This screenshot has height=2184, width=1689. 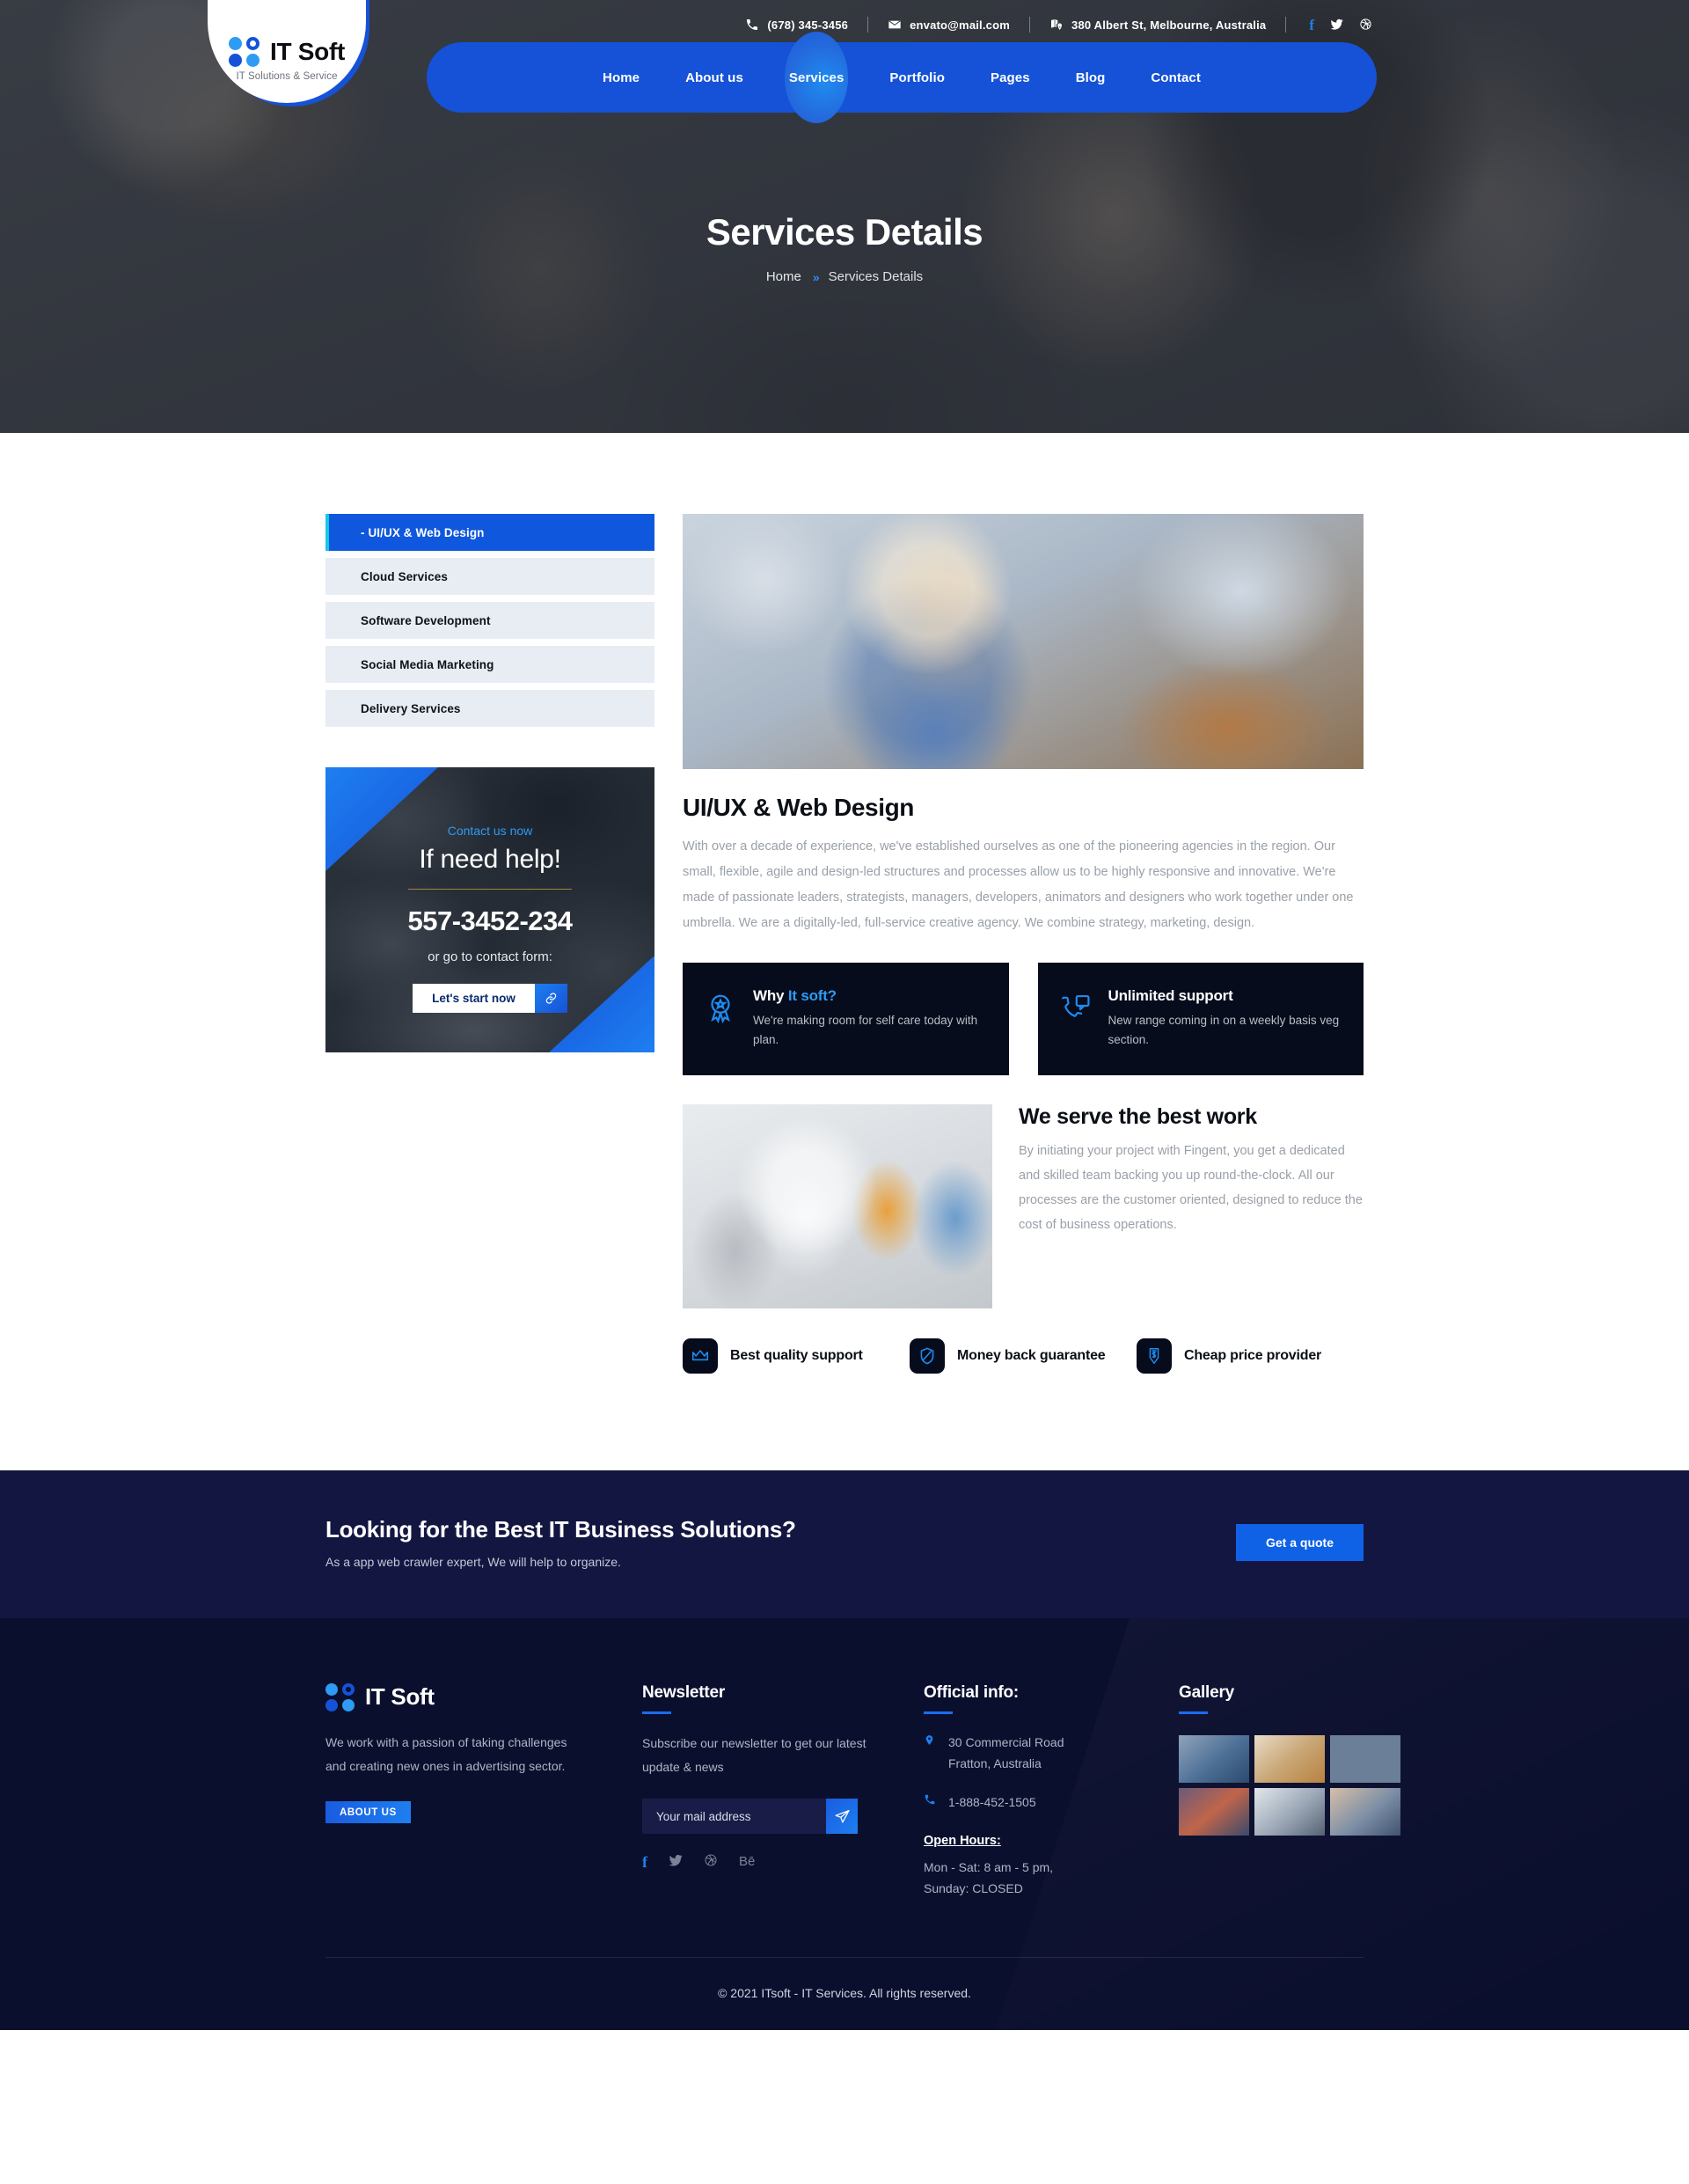 What do you see at coordinates (1023, 641) in the screenshot?
I see `service-feature-image` at bounding box center [1023, 641].